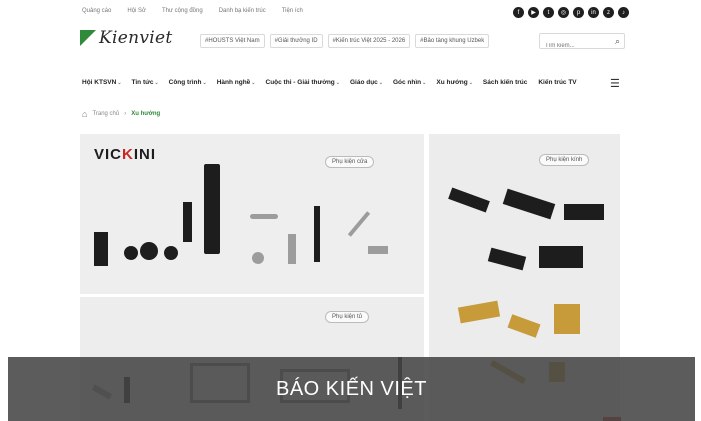 This screenshot has width=701, height=421. Describe the element at coordinates (557, 82) in the screenshot. I see `nav-item: Kiến trúc TV` at that location.